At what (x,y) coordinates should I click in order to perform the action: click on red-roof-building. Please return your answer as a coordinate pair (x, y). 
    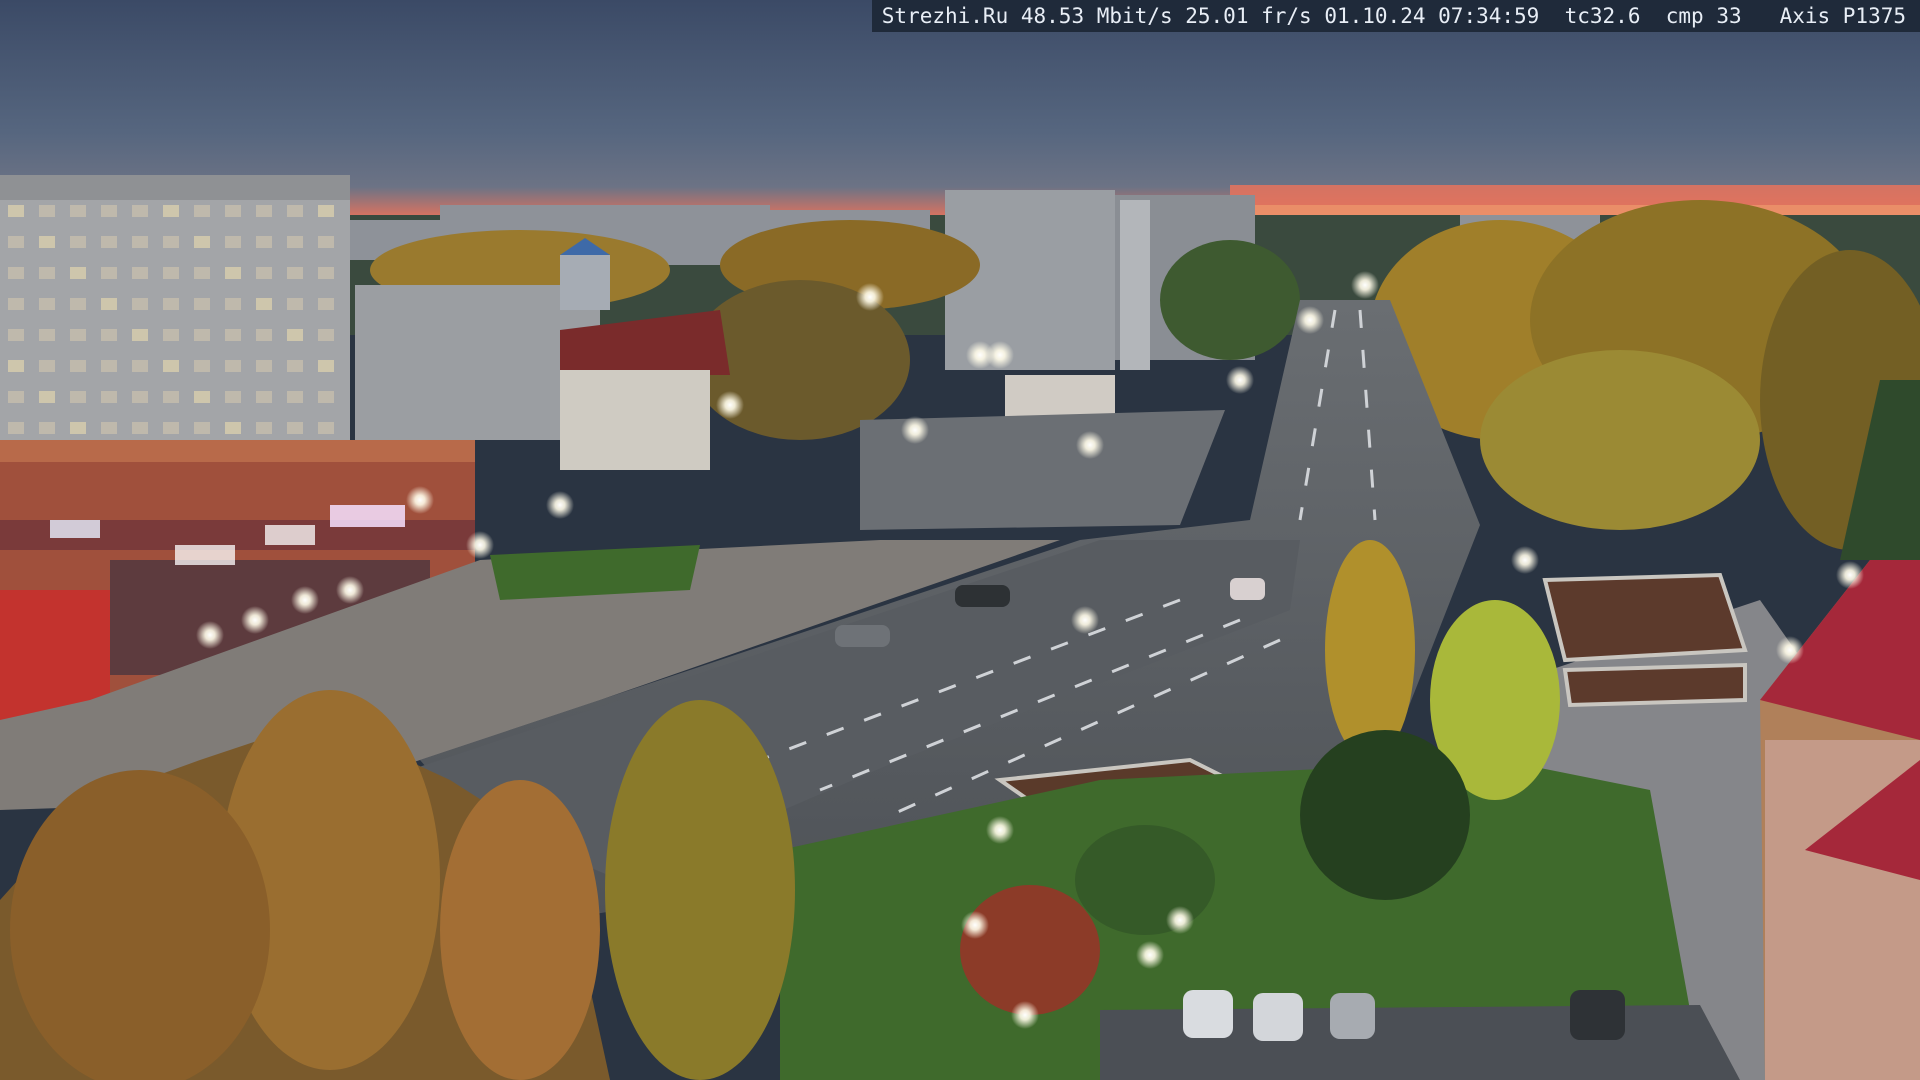
    Looking at the image, I should click on (645, 390).